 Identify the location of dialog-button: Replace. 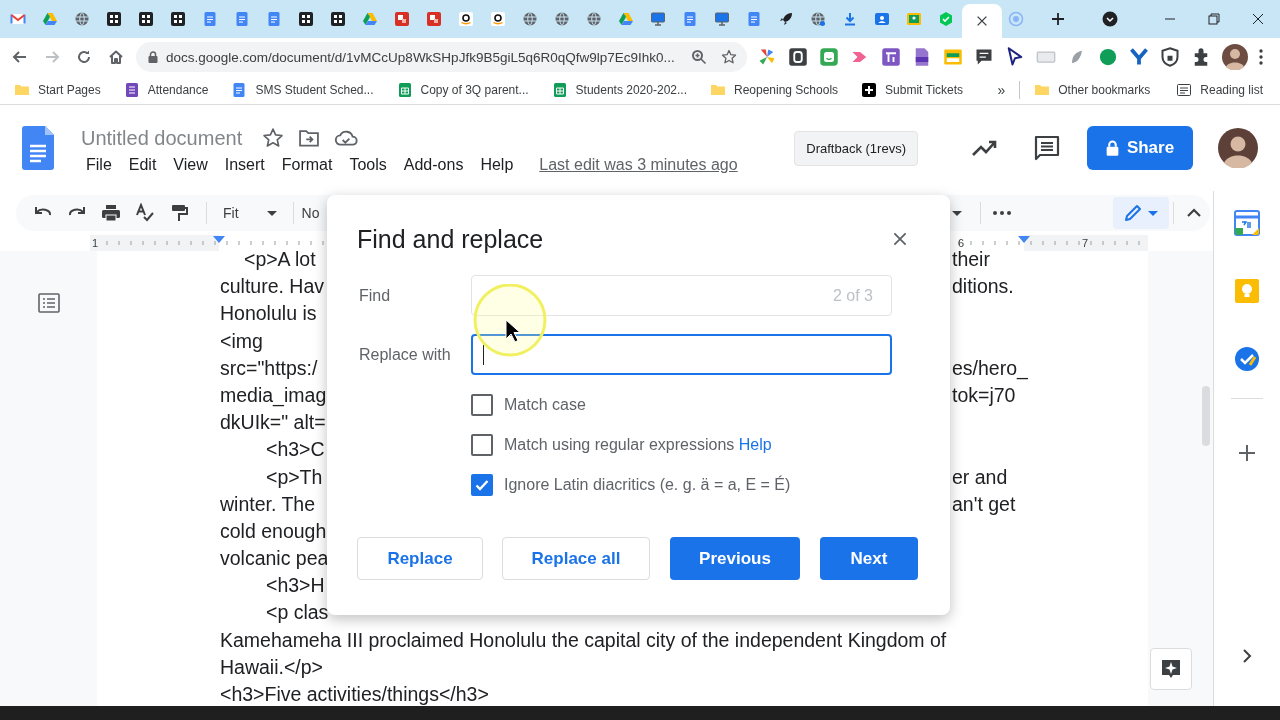
(420, 558).